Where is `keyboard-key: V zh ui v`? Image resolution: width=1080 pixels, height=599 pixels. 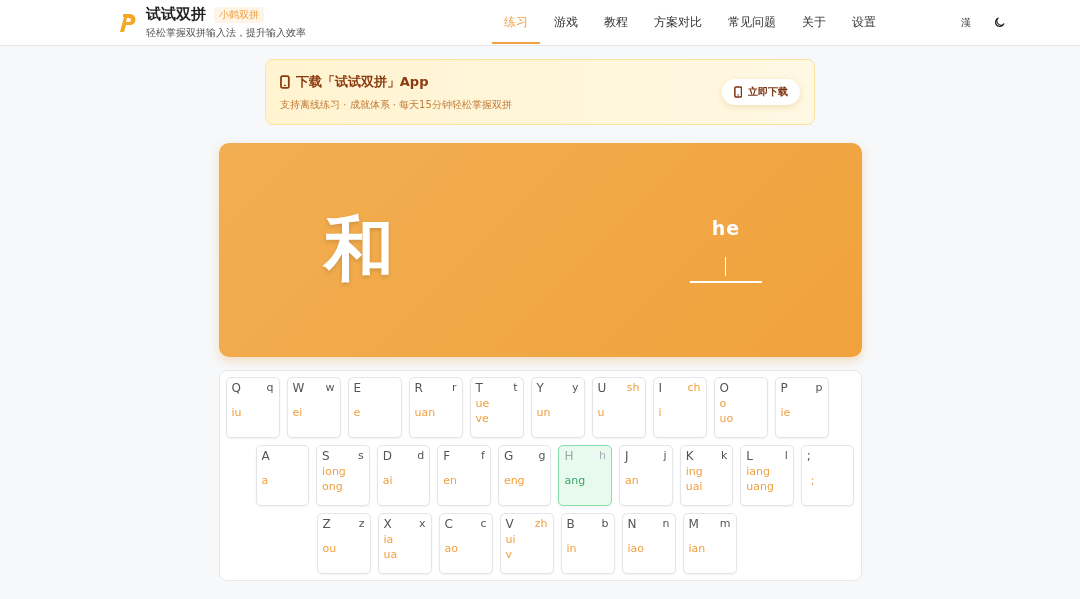 keyboard-key: V zh ui v is located at coordinates (526, 543).